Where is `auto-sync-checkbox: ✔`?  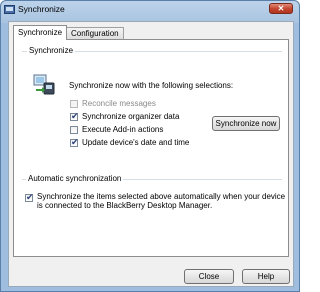 auto-sync-checkbox: ✔ is located at coordinates (29, 197).